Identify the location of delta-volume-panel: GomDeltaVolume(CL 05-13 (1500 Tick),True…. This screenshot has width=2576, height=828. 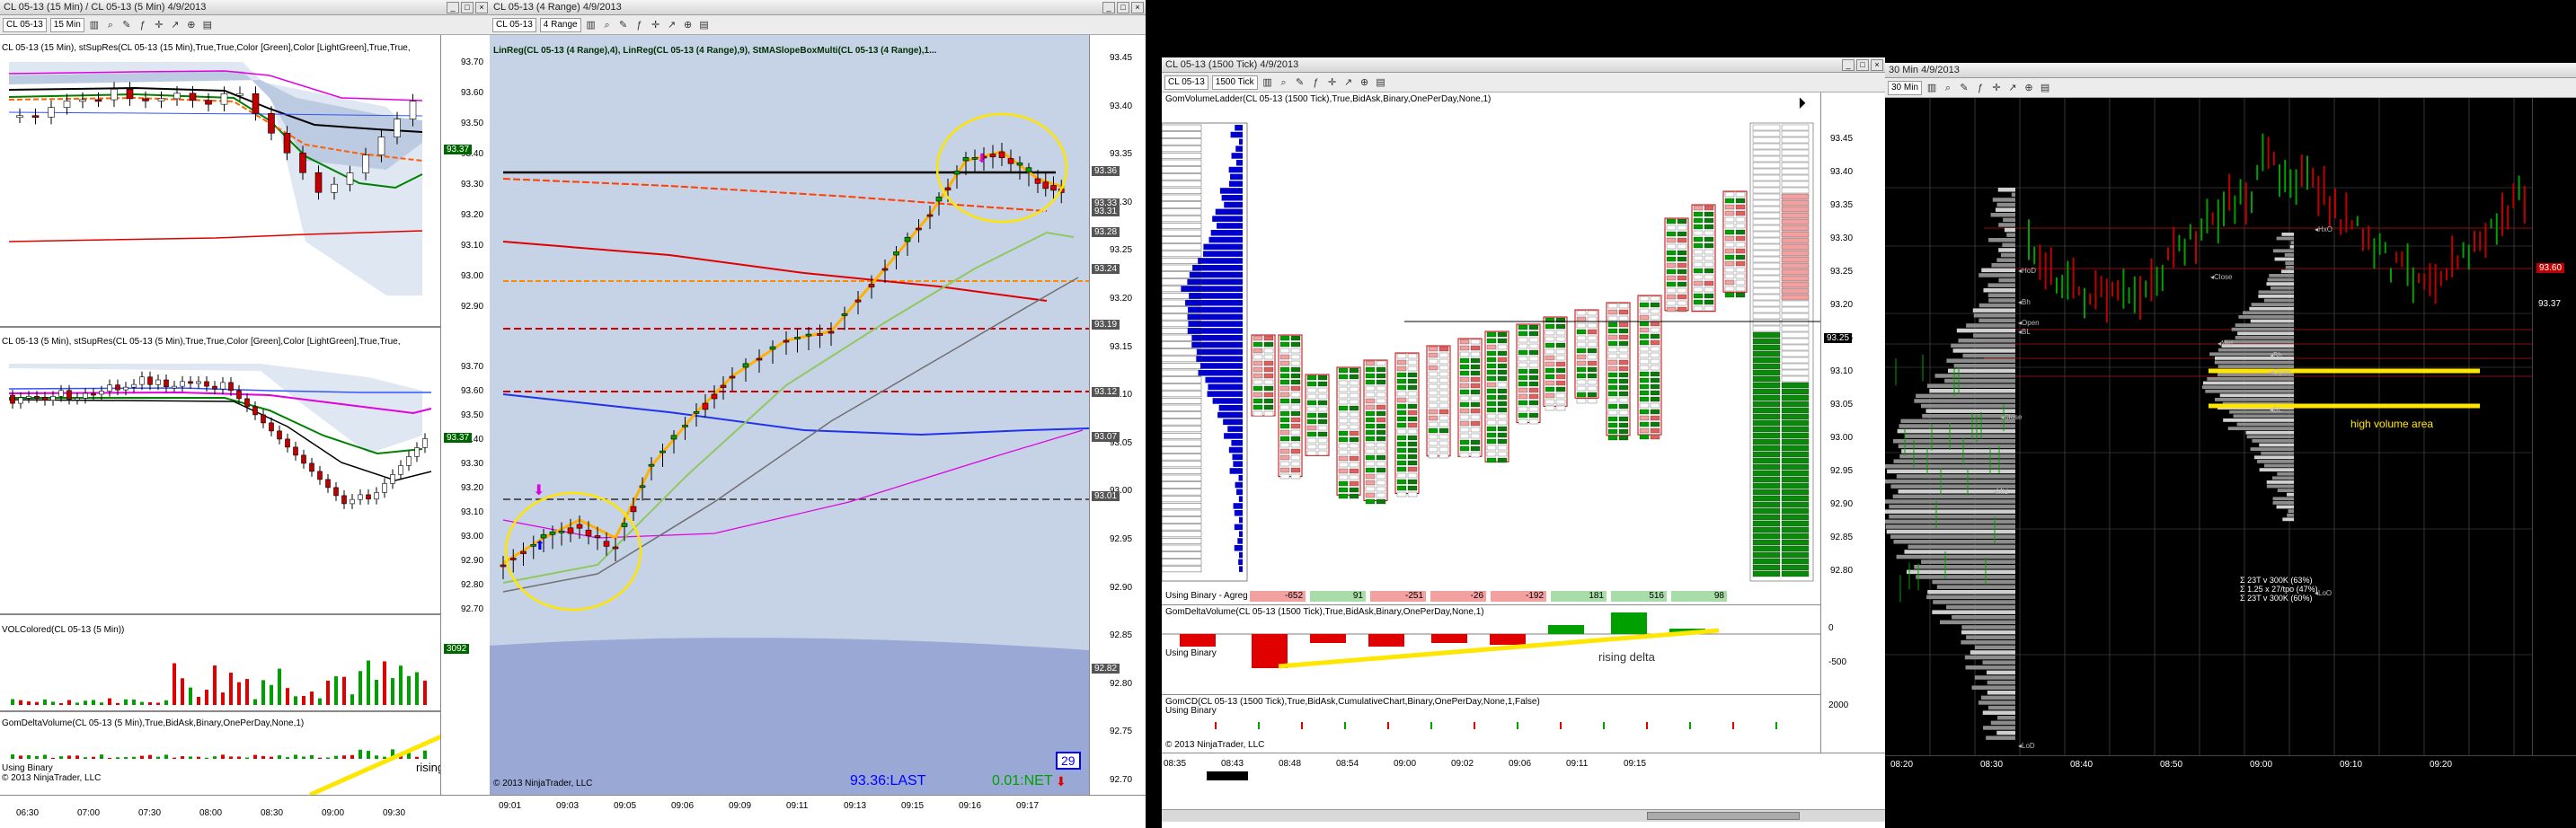
(1491, 650).